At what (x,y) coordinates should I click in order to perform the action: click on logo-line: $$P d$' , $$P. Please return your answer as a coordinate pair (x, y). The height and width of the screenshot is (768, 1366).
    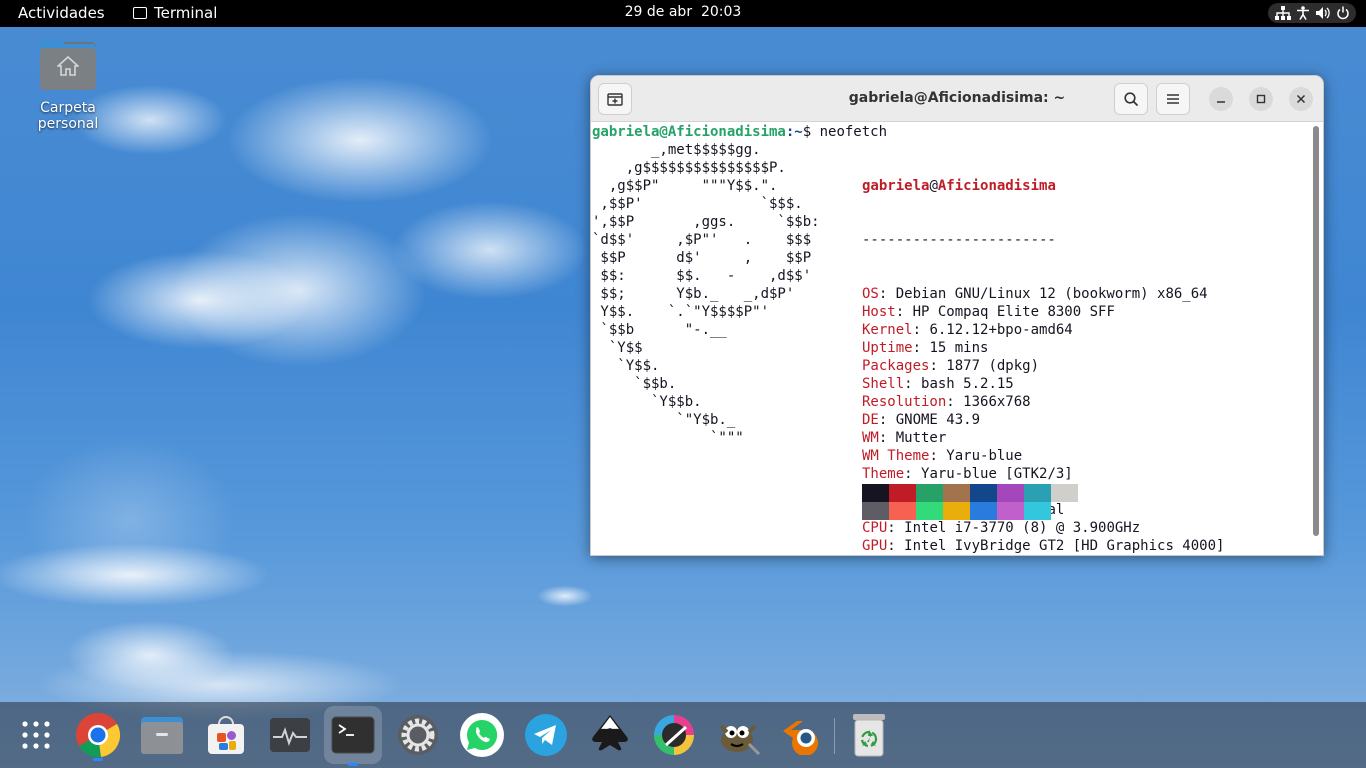
    Looking at the image, I should click on (702, 258).